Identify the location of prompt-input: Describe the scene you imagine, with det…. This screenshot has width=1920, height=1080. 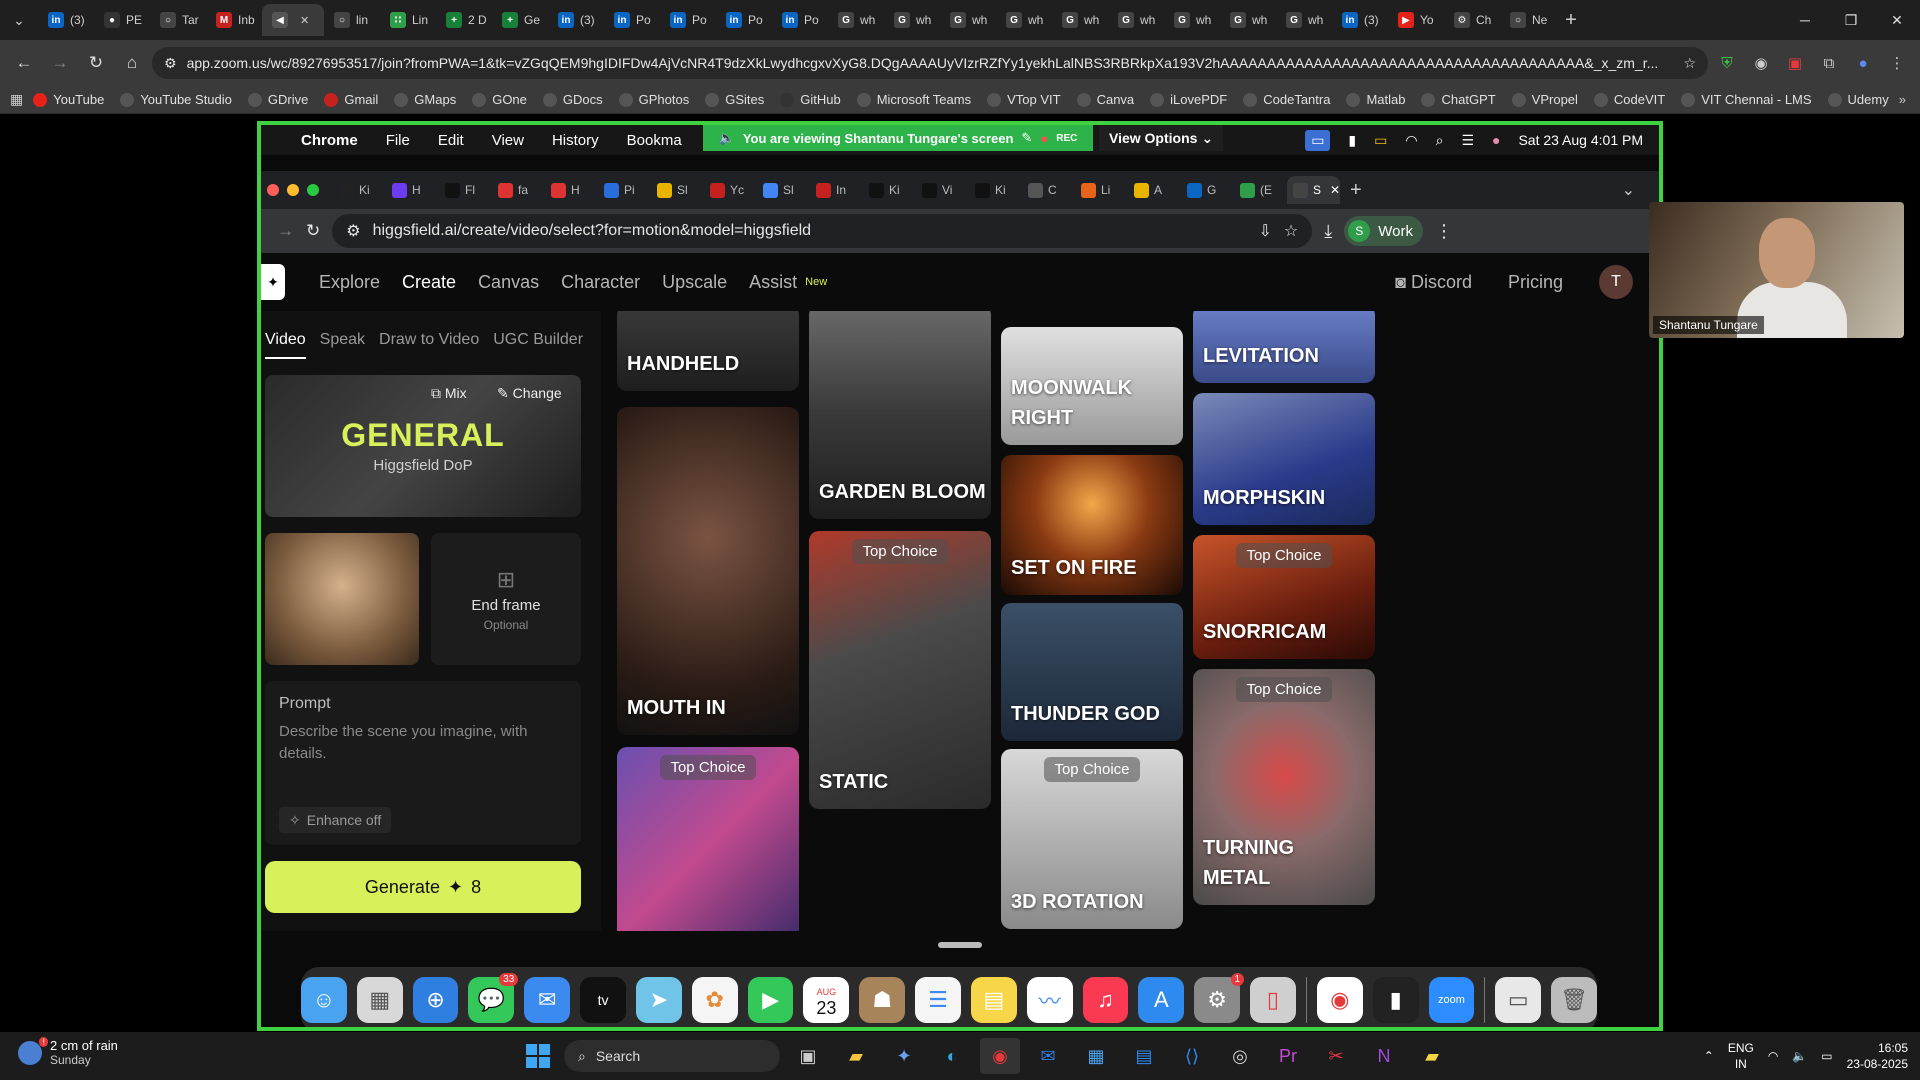
(423, 743).